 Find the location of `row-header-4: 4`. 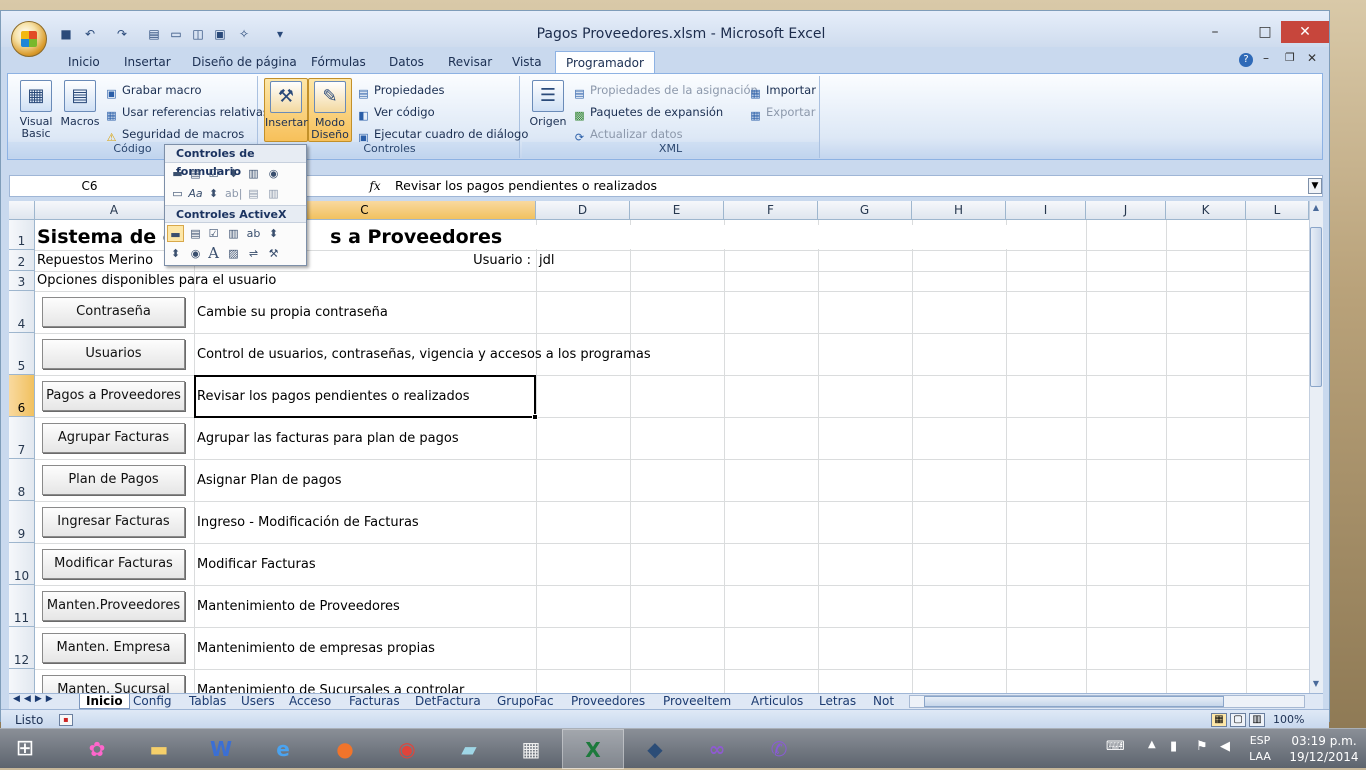

row-header-4: 4 is located at coordinates (22, 312).